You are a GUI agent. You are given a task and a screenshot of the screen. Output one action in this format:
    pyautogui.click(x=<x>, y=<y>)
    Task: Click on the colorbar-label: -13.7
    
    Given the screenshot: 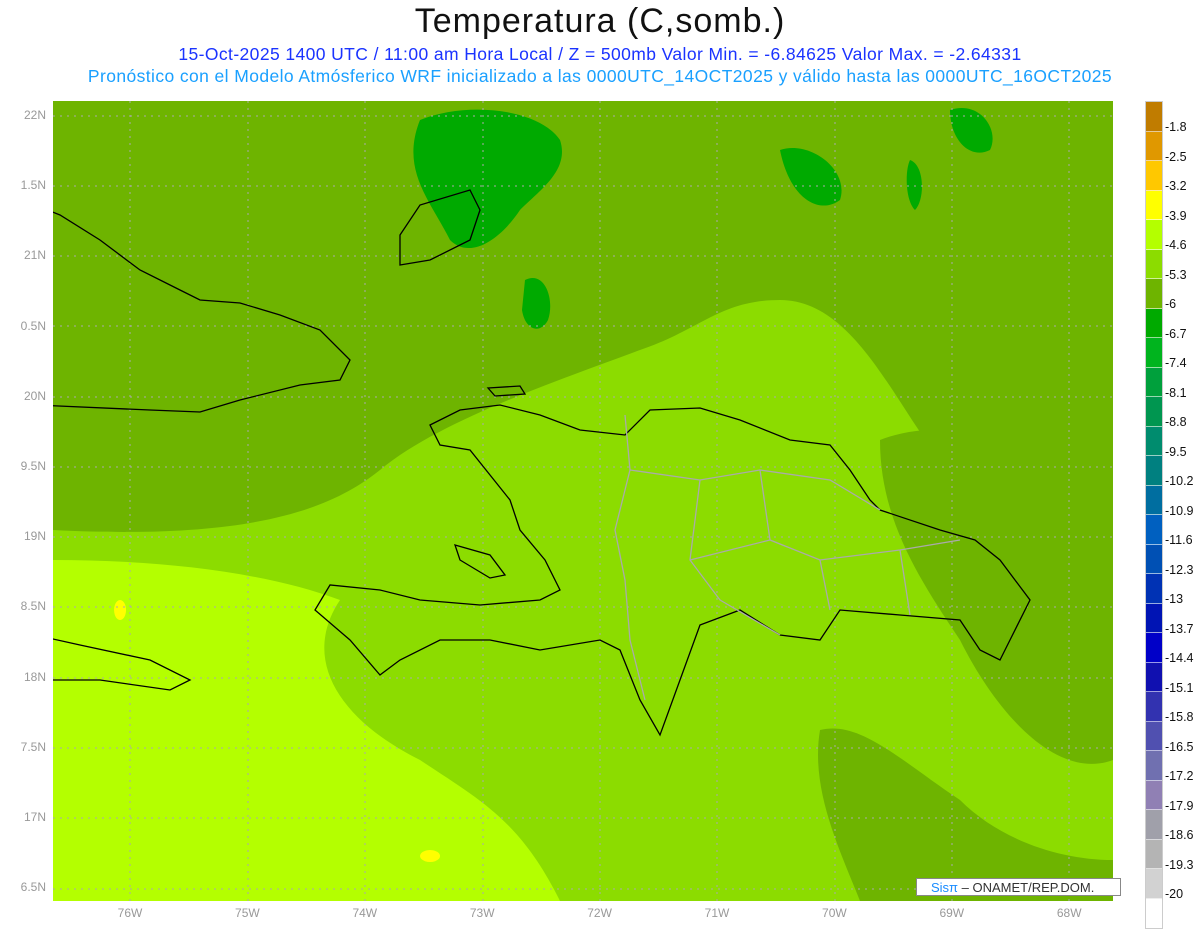 What is the action you would take?
    pyautogui.click(x=1179, y=628)
    